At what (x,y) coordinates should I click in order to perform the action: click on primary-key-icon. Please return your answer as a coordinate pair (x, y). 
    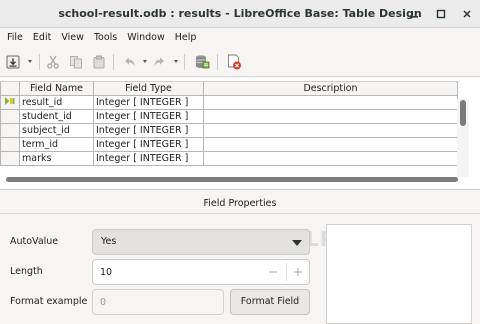
    Looking at the image, I should click on (10, 101).